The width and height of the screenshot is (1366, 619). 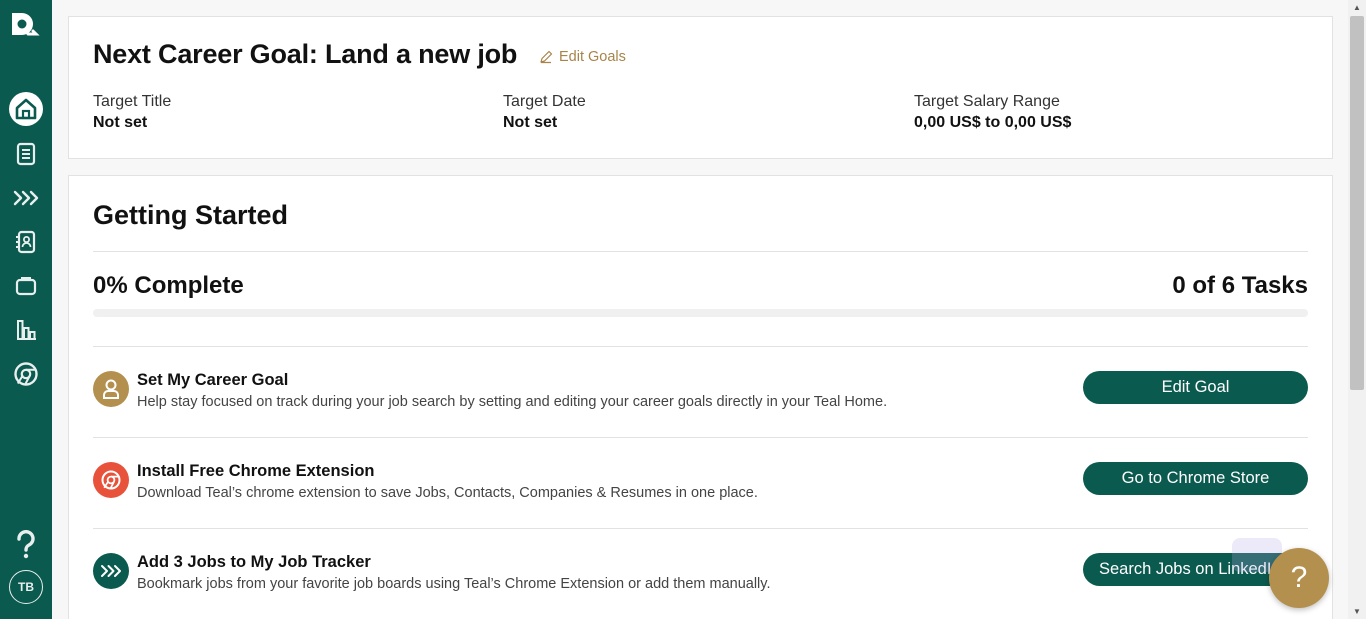 What do you see at coordinates (256, 471) in the screenshot?
I see `task-title: Install Free Chrome Extension` at bounding box center [256, 471].